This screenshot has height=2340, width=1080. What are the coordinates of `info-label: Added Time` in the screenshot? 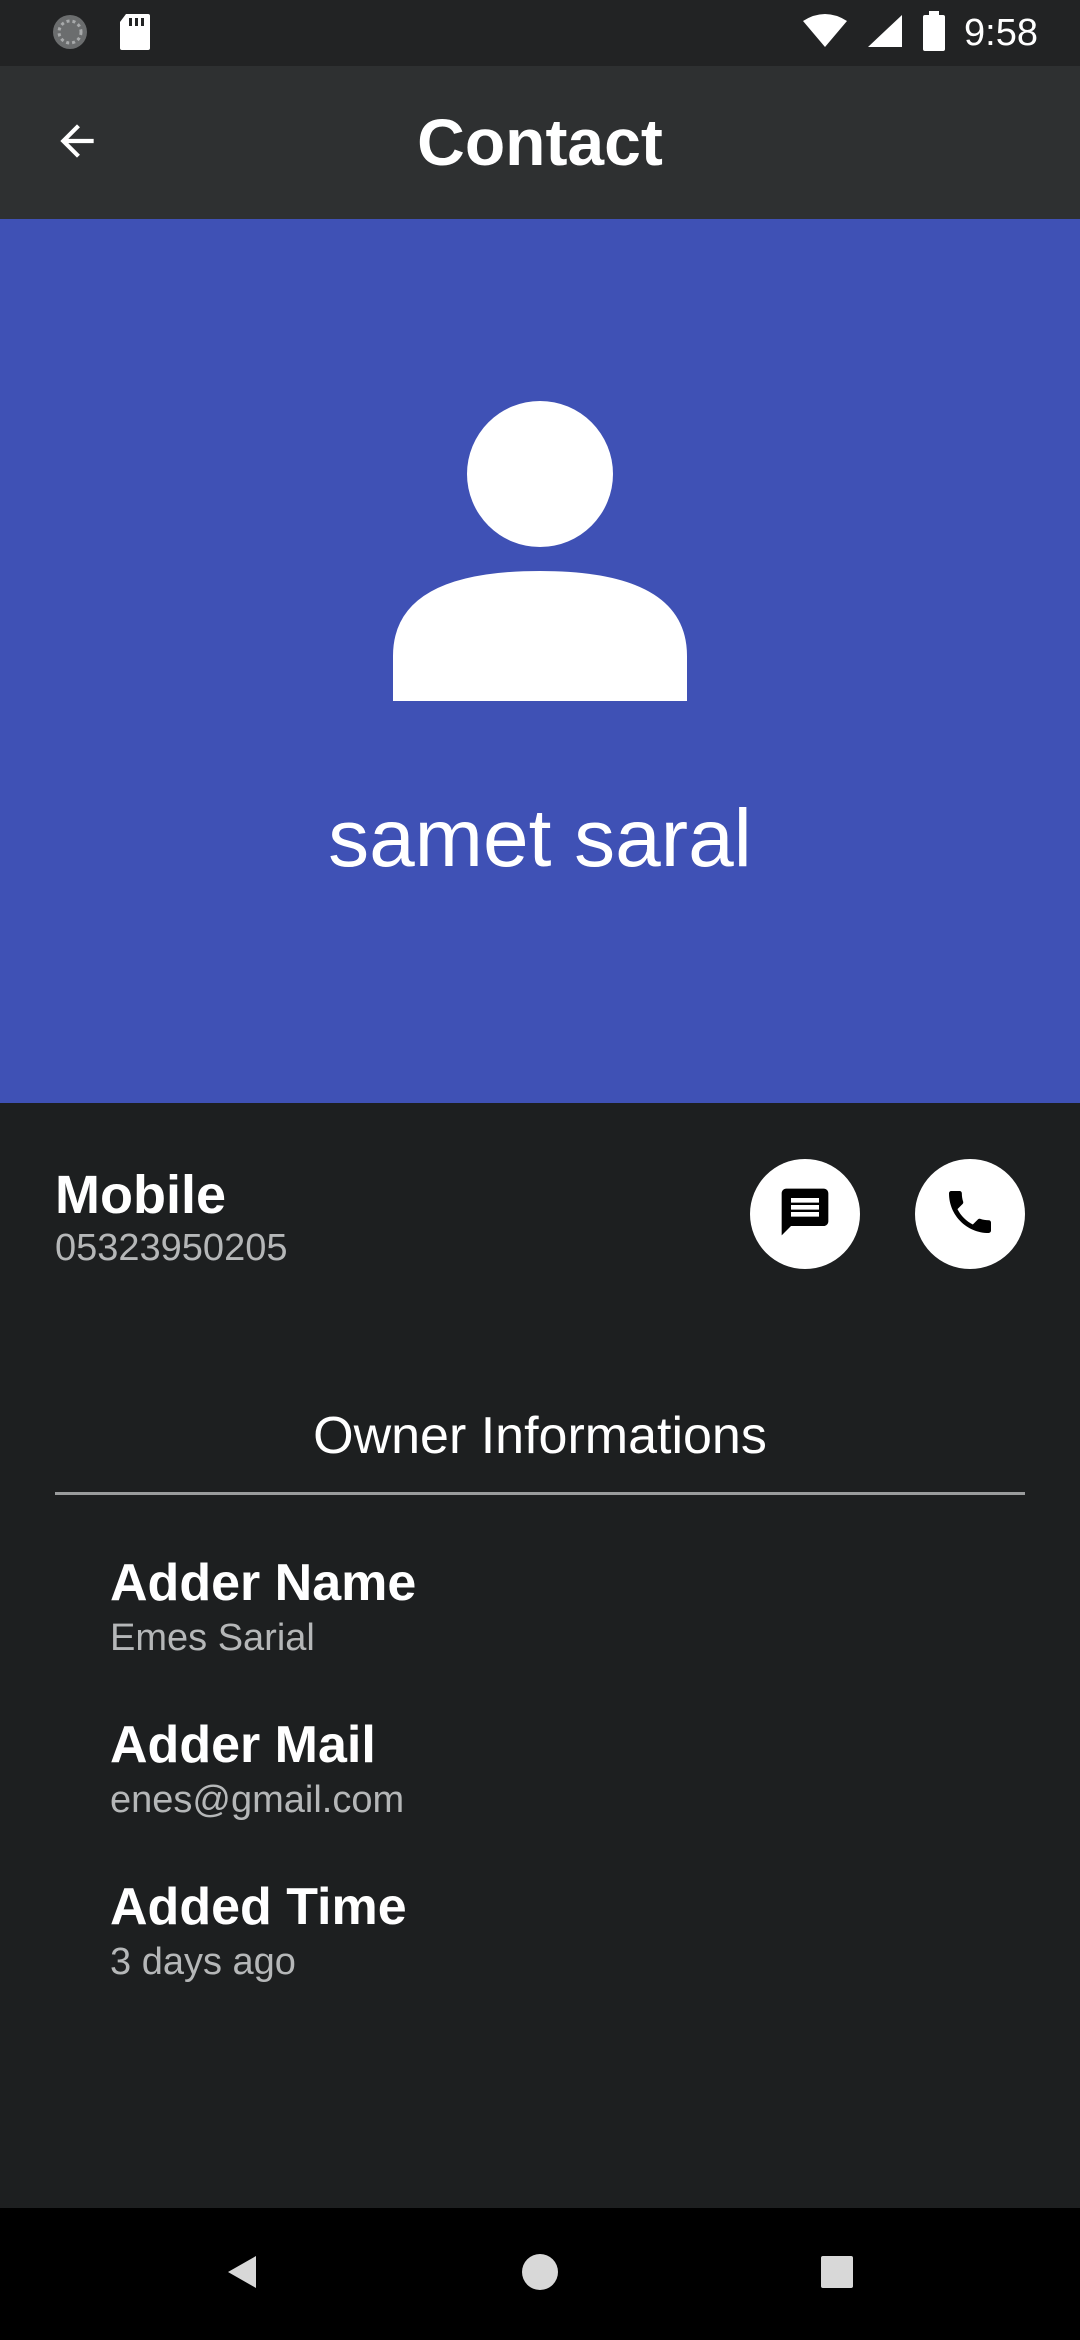 It's located at (258, 1907).